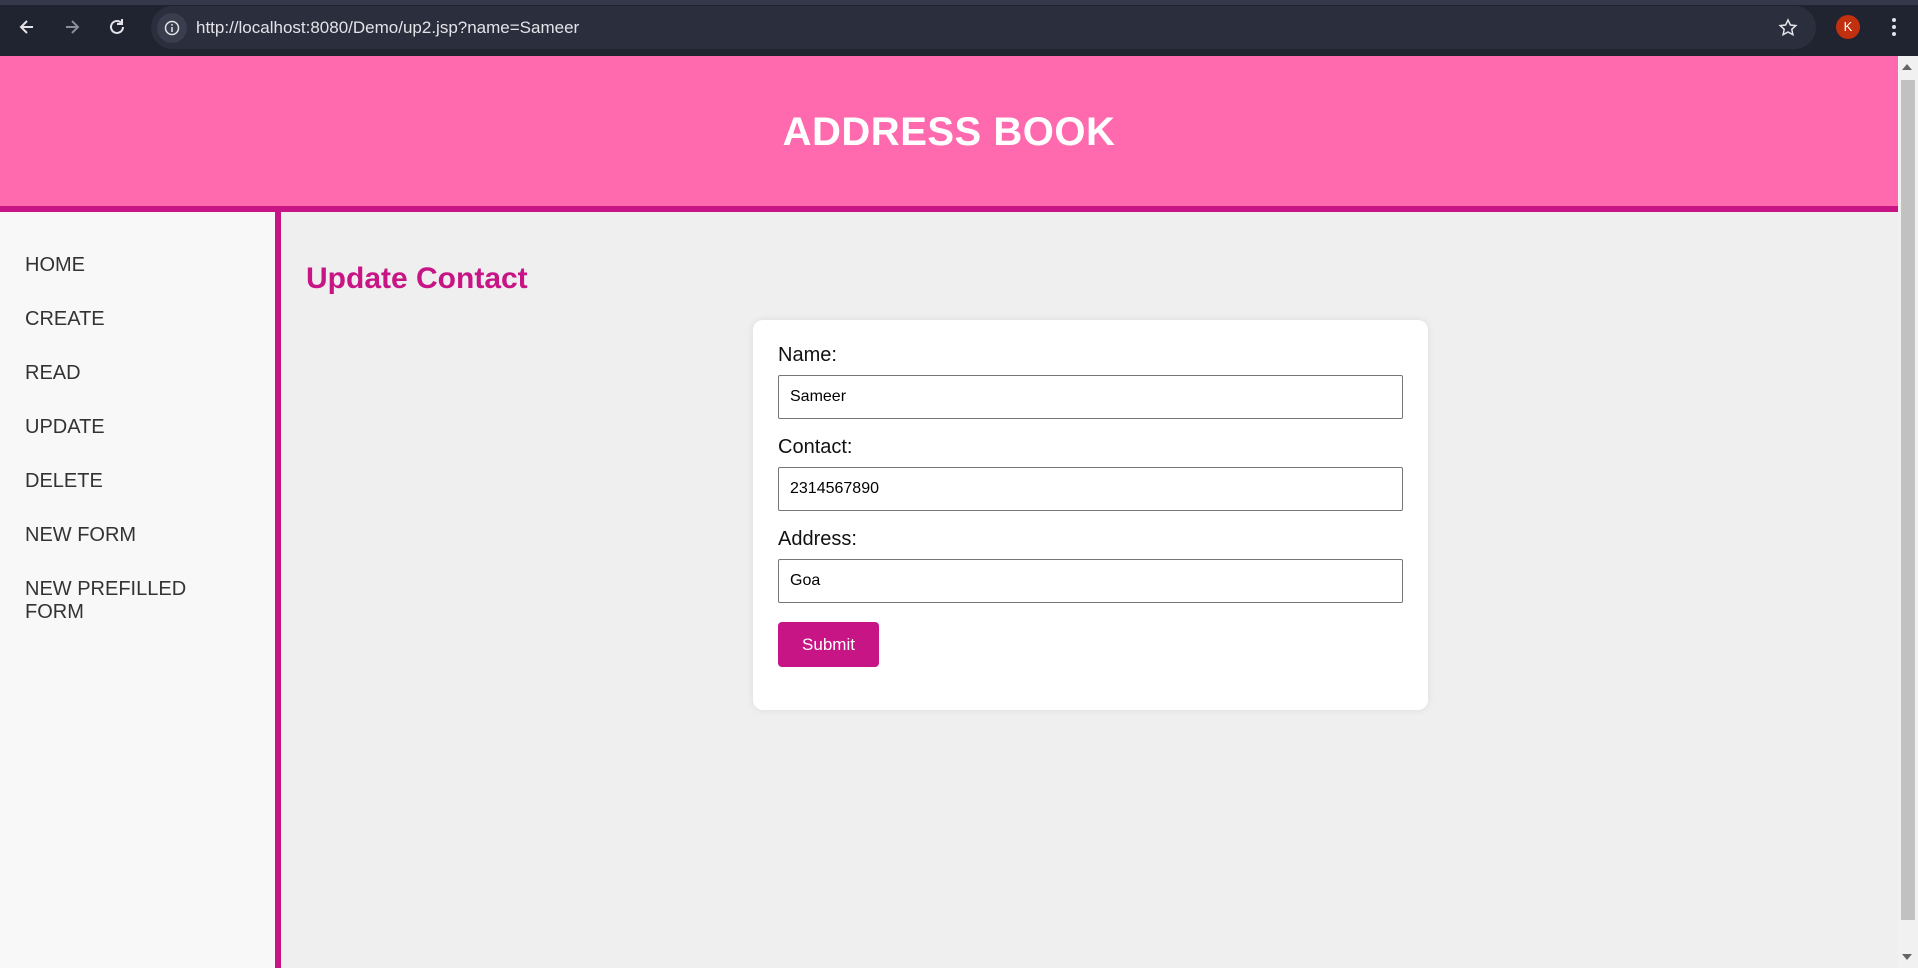 This screenshot has height=968, width=1918. Describe the element at coordinates (172, 28) in the screenshot. I see `site-info-icon` at that location.